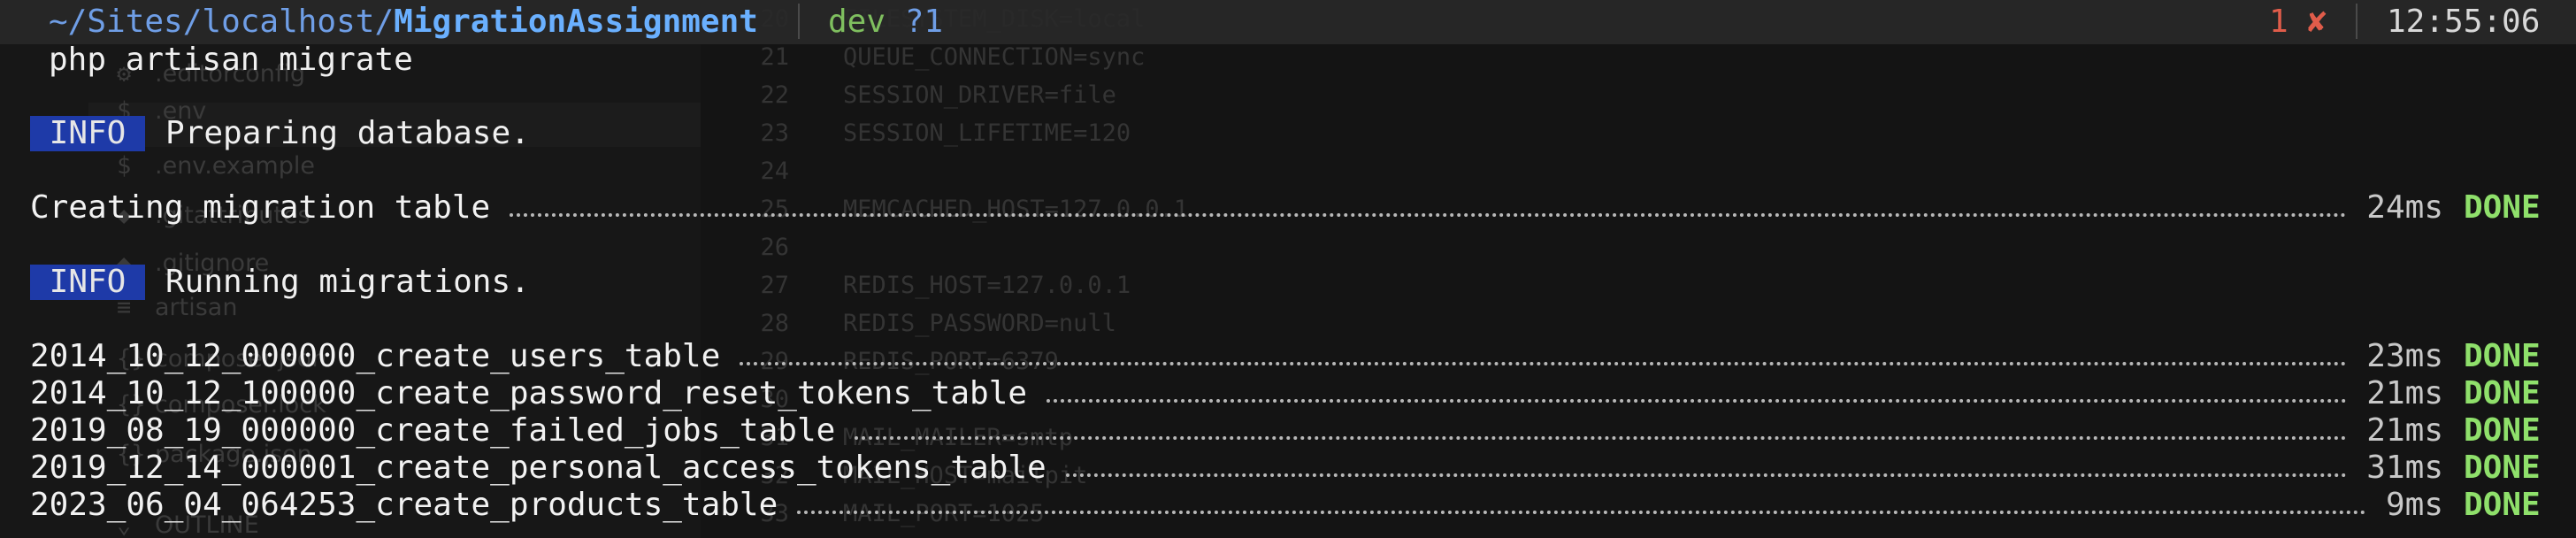  I want to click on creating-migration-table-status: DONE, so click(2502, 207).